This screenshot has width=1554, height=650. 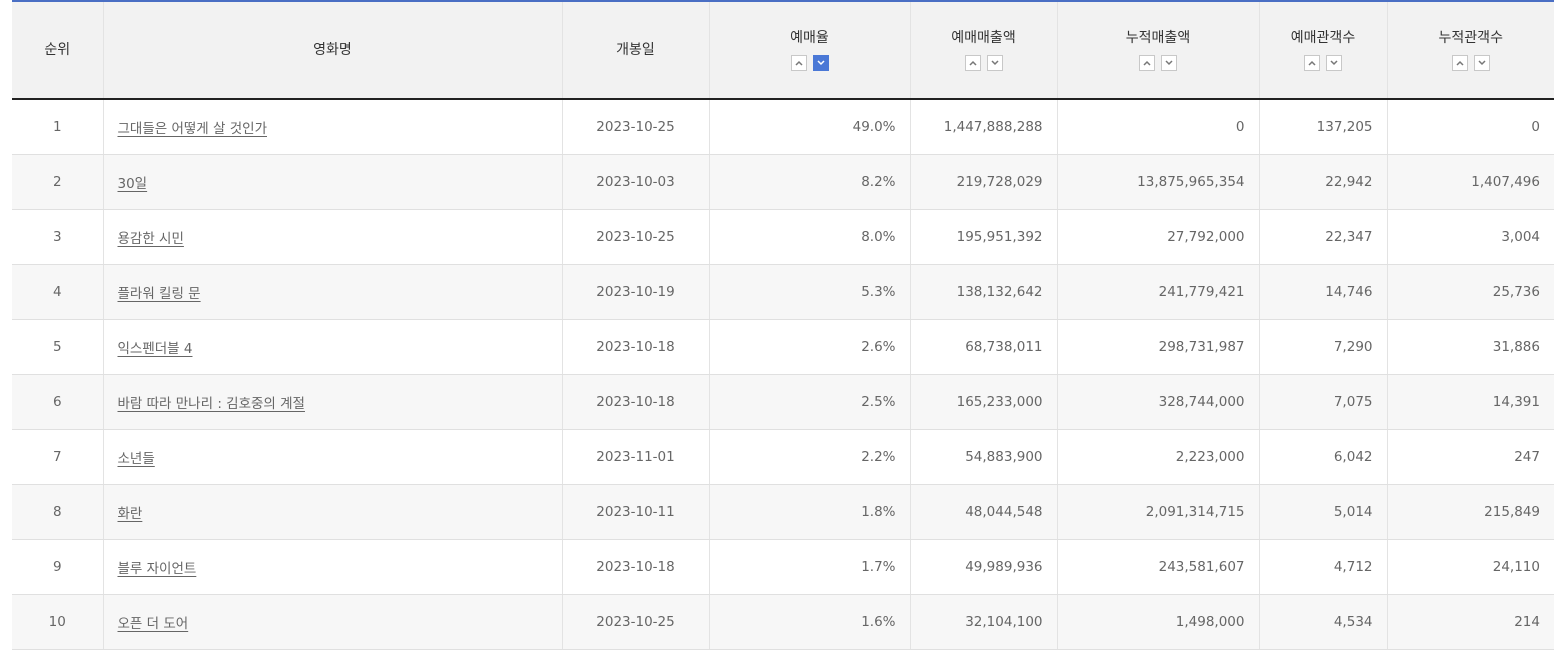 What do you see at coordinates (1157, 567) in the screenshot?
I see `cumulative-sales-cell: 243,581,607` at bounding box center [1157, 567].